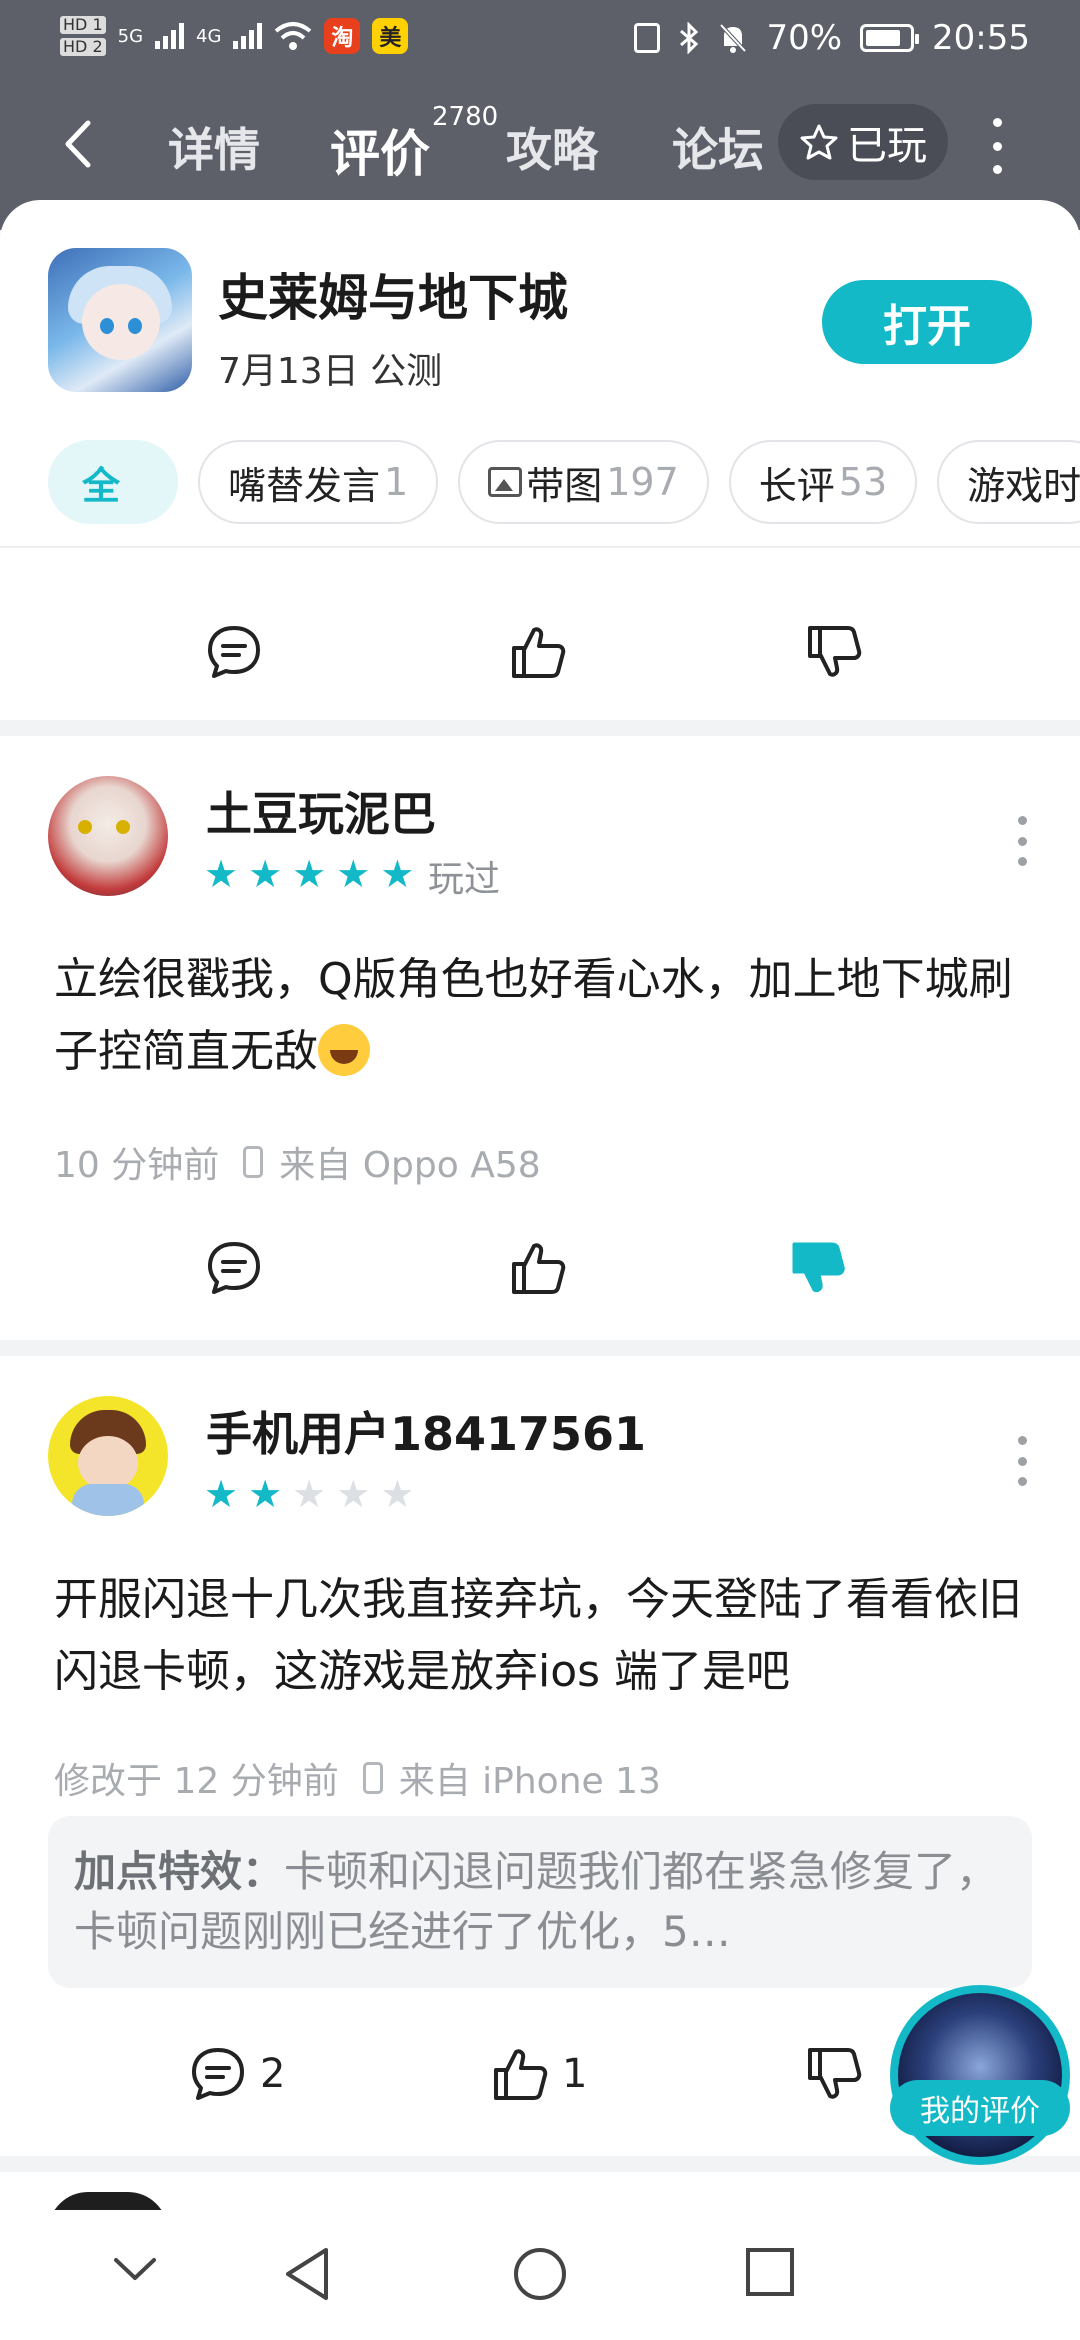  Describe the element at coordinates (426, 1431) in the screenshot. I see `review-username: 手机用户18417561` at that location.